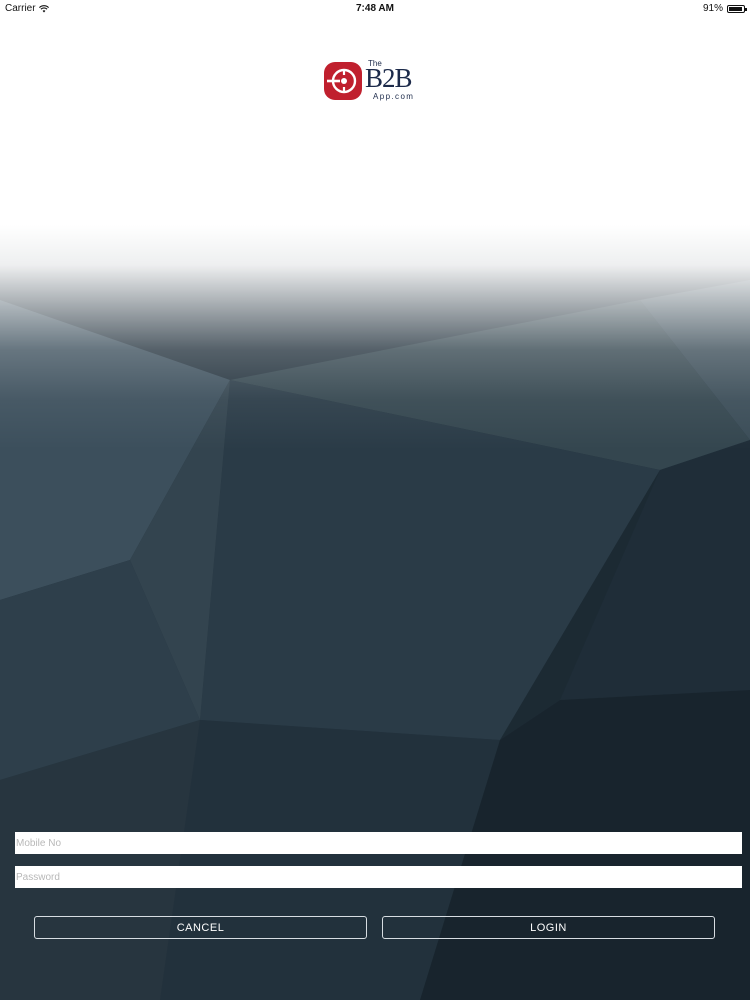  What do you see at coordinates (712, 8) in the screenshot?
I see `battery-percent: 91%` at bounding box center [712, 8].